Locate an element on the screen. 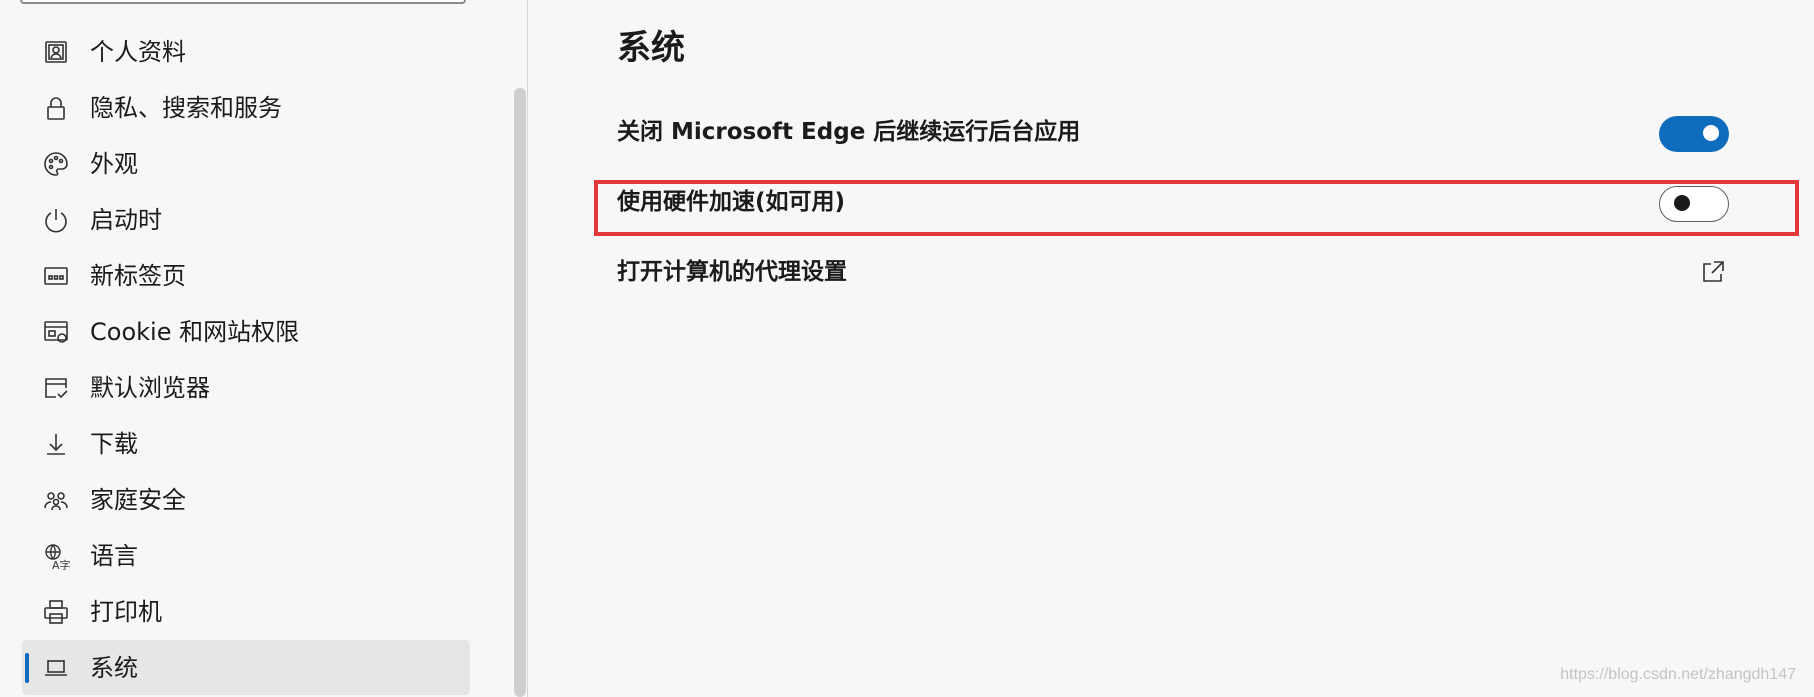  hardware-acceleration-toggle is located at coordinates (1694, 204).